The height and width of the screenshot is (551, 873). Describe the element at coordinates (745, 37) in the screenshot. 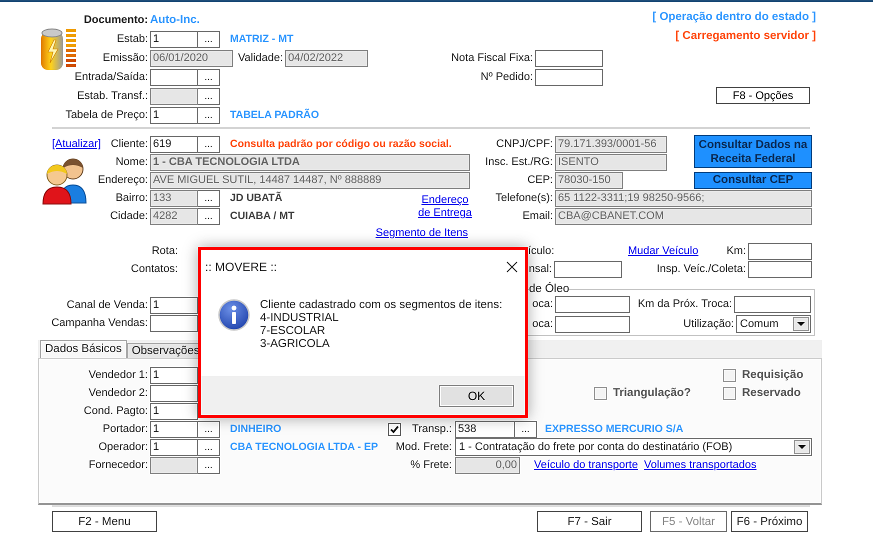

I see `status-text: [ Carregamento servidor ]` at that location.